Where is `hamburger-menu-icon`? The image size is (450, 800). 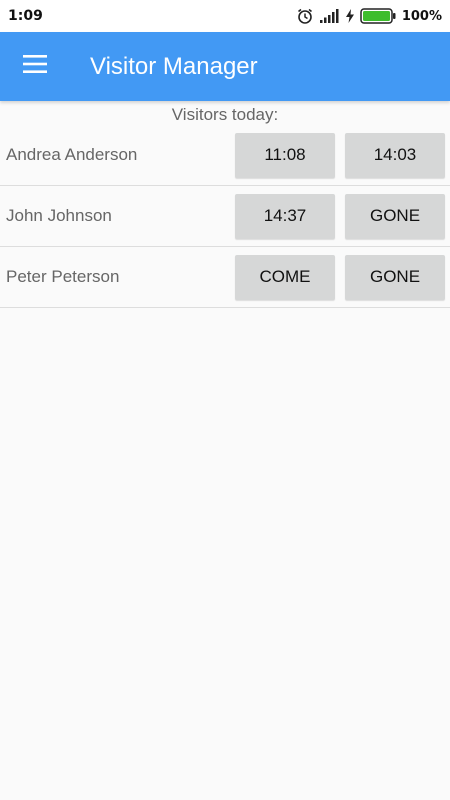 hamburger-menu-icon is located at coordinates (35, 66).